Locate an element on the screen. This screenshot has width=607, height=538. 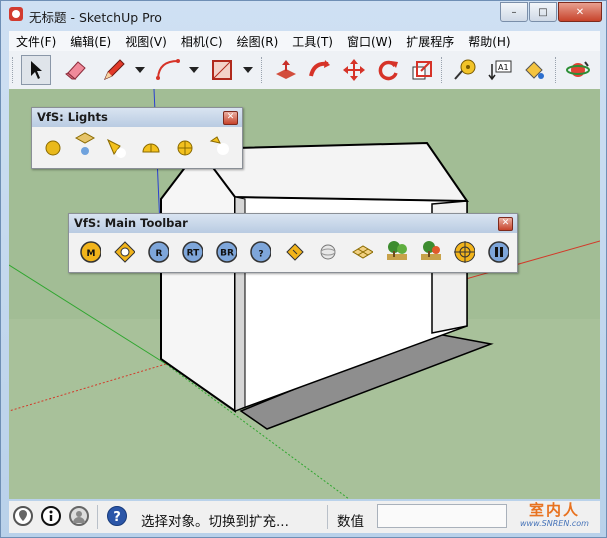
rotate-icon is located at coordinates (388, 70).